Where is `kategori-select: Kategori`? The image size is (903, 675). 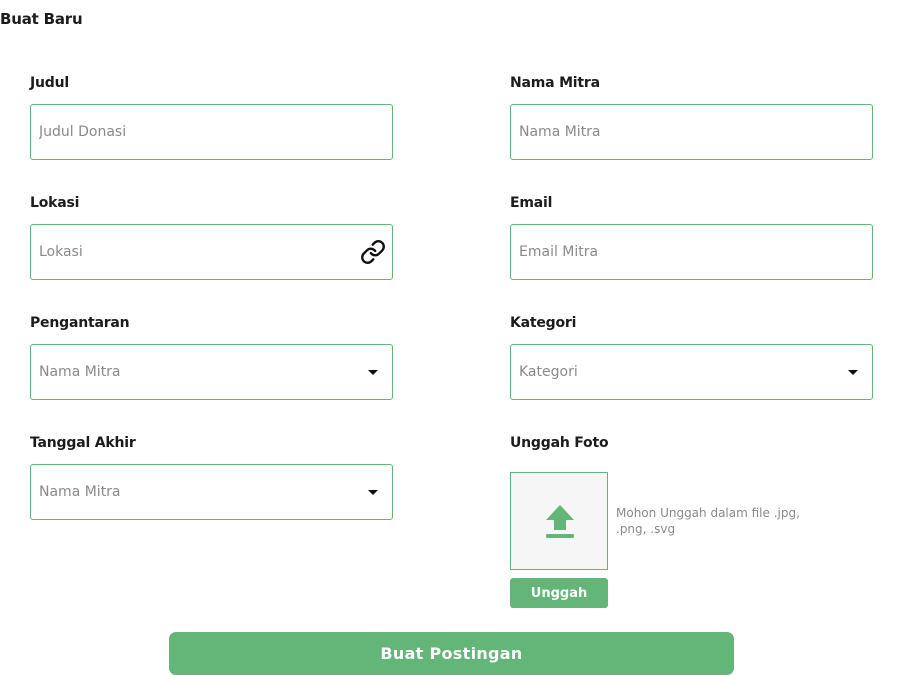
kategori-select: Kategori is located at coordinates (691, 372).